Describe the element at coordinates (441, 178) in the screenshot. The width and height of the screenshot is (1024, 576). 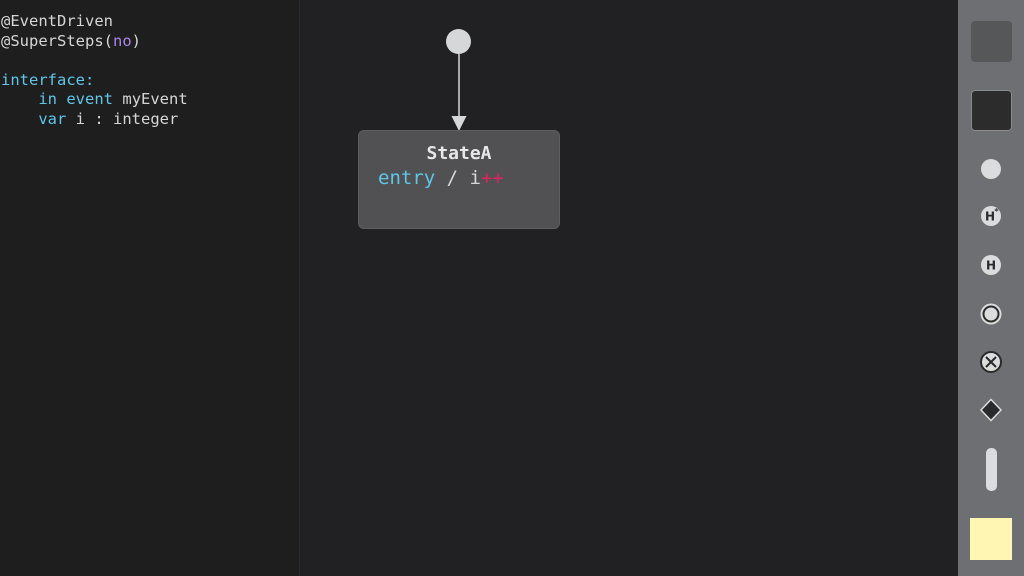
I see `state-entry-action: entry / i++` at that location.